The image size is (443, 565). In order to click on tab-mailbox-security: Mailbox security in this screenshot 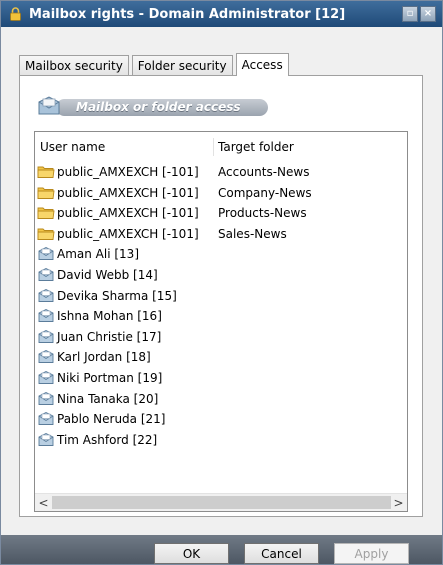, I will do `click(74, 65)`.